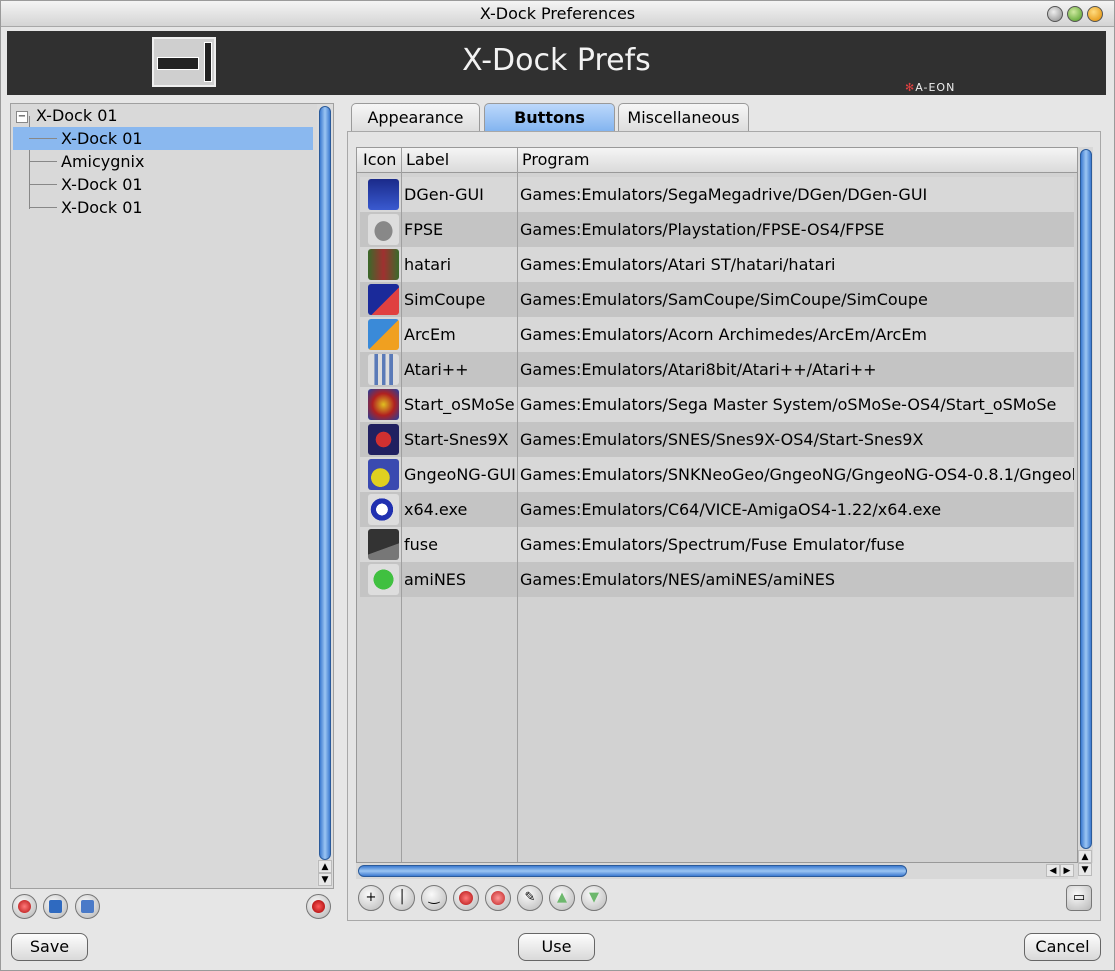 The image size is (1115, 971). What do you see at coordinates (24, 906) in the screenshot?
I see `add-dock-button` at bounding box center [24, 906].